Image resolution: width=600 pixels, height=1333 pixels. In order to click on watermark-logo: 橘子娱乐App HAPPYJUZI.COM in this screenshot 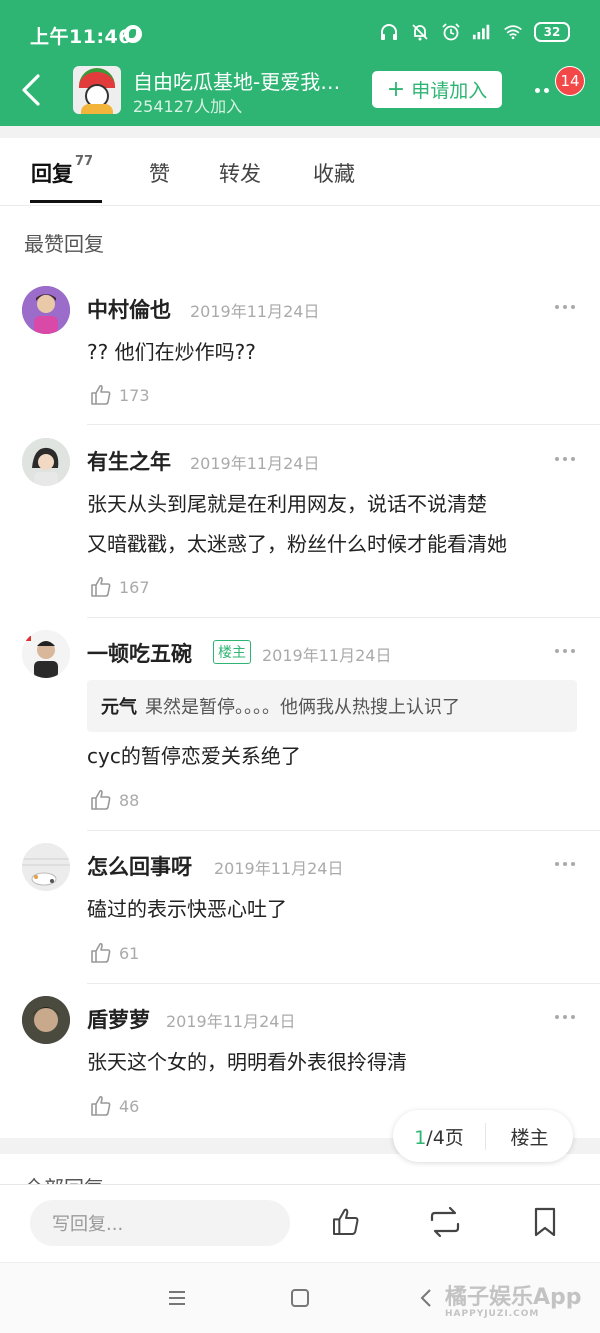, I will do `click(513, 1299)`.